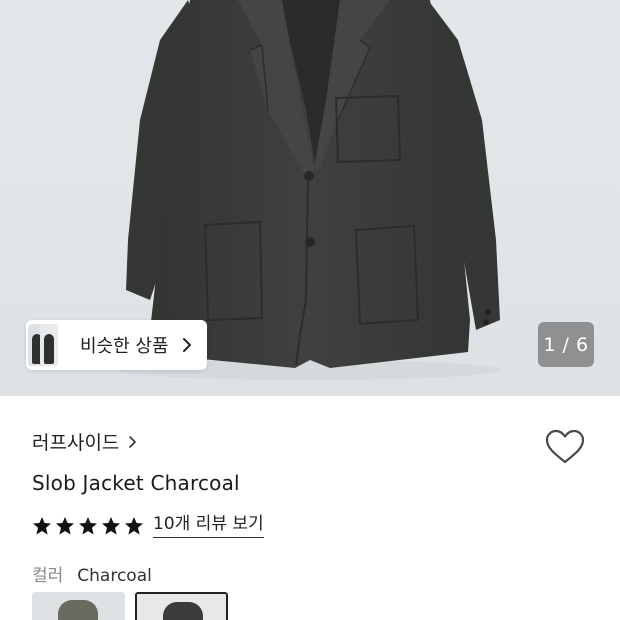  Describe the element at coordinates (76, 443) in the screenshot. I see `brand-name: 러프사이드` at that location.